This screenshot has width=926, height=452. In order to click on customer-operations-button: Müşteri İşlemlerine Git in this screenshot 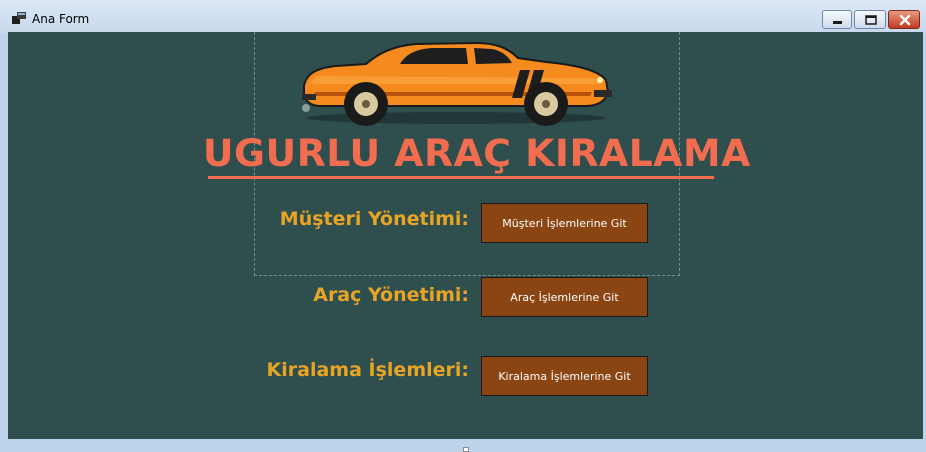, I will do `click(564, 223)`.